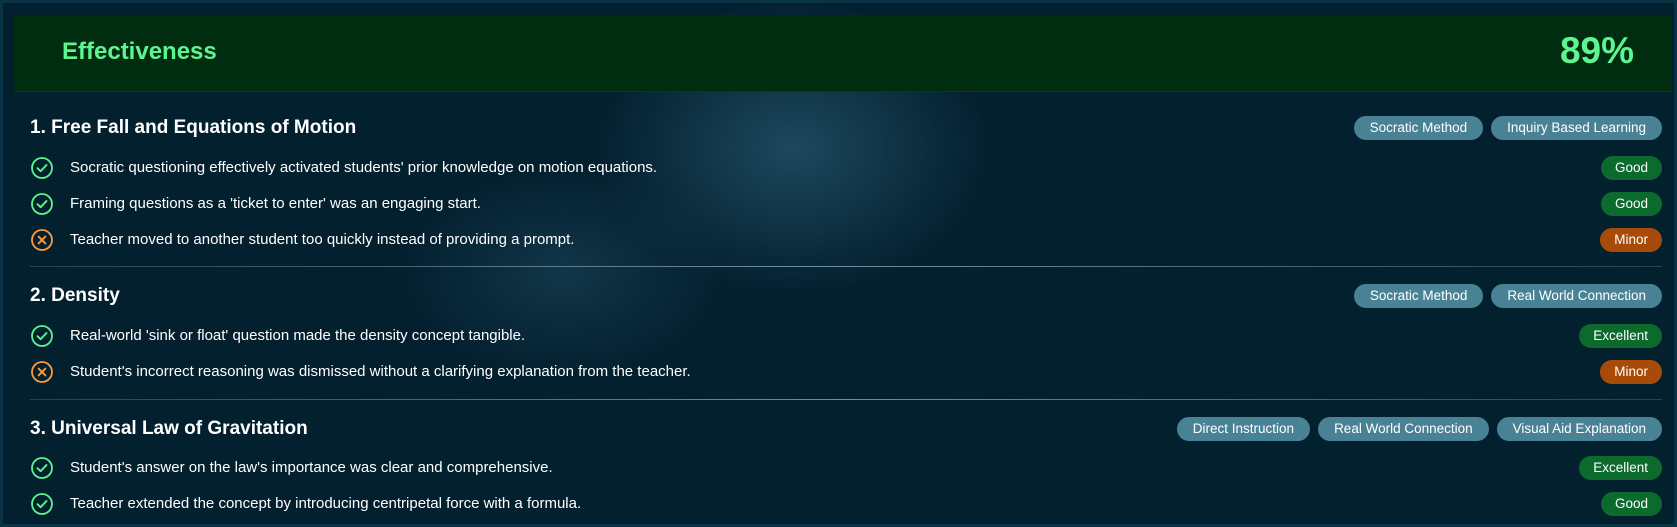 This screenshot has width=1677, height=527. Describe the element at coordinates (169, 428) in the screenshot. I see `section-title: 3. Universal Law of Gravitation` at that location.